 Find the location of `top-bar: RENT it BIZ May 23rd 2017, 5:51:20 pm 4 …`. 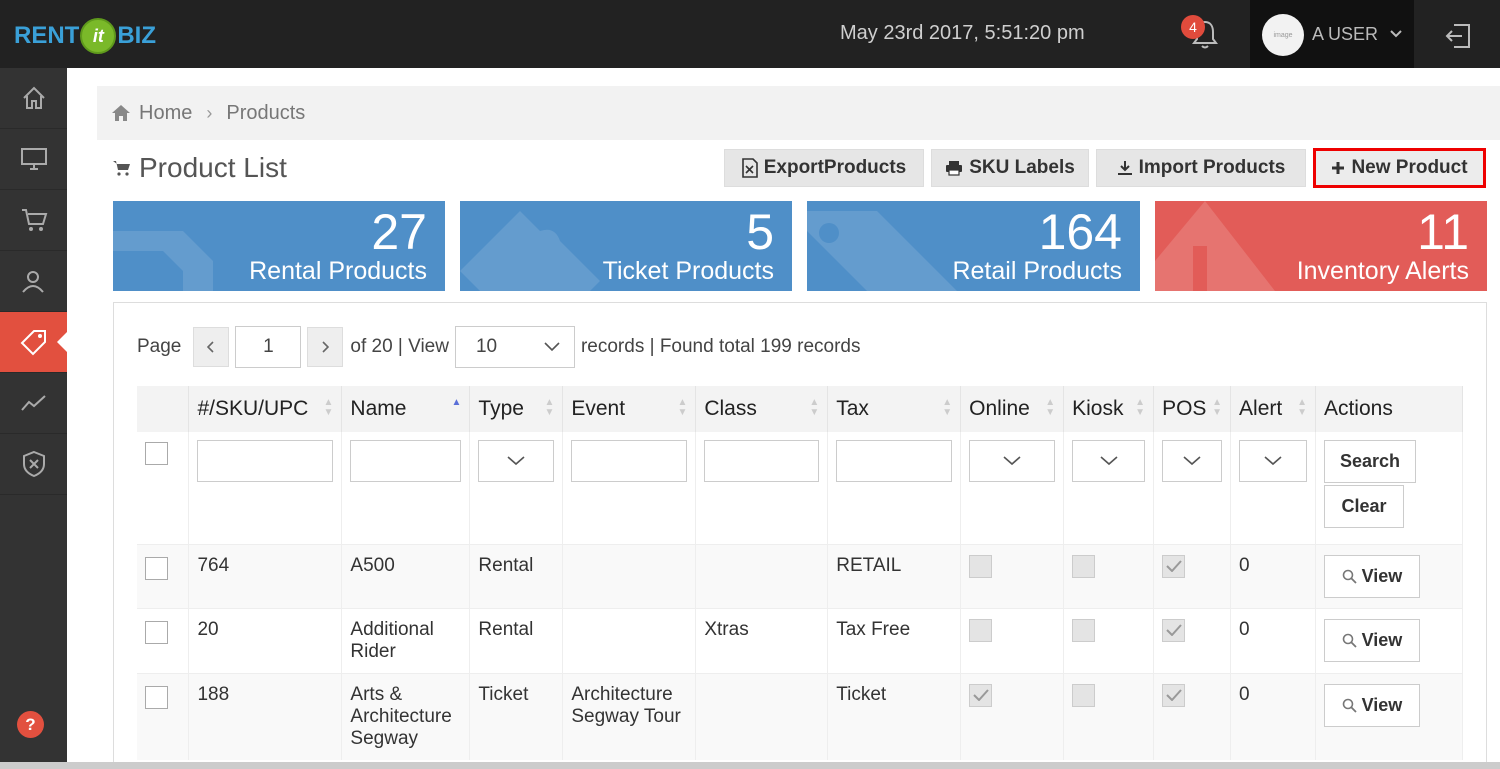

top-bar: RENT it BIZ May 23rd 2017, 5:51:20 pm 4 … is located at coordinates (750, 34).